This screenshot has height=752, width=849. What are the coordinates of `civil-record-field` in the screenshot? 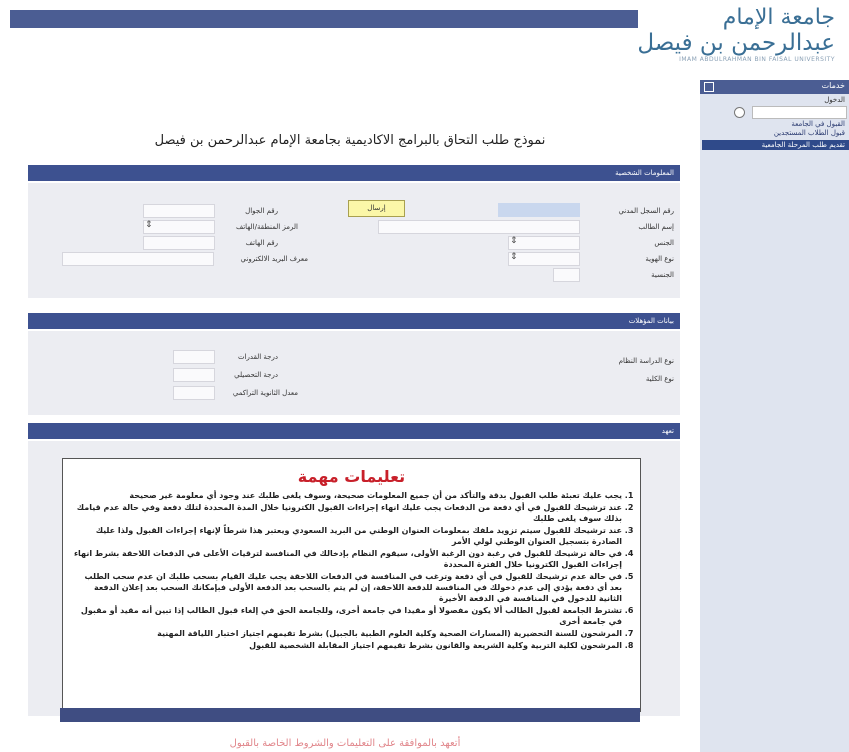 It's located at (539, 210).